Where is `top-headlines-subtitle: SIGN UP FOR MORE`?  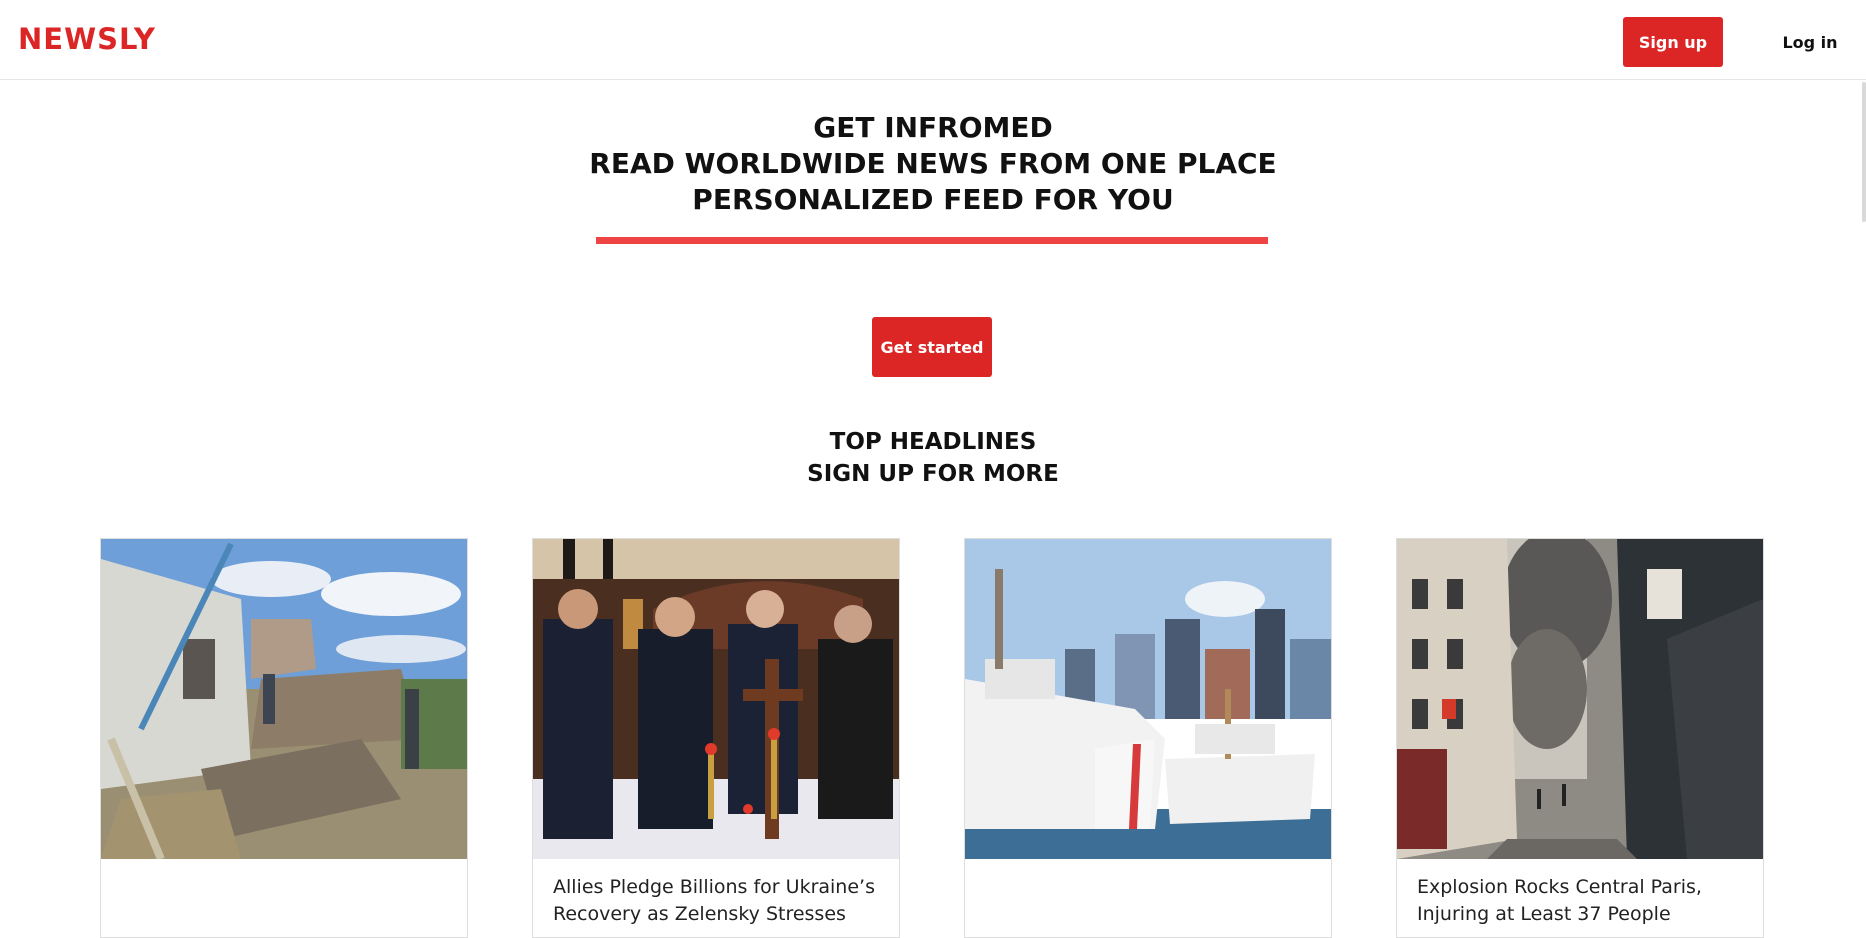 top-headlines-subtitle: SIGN UP FOR MORE is located at coordinates (933, 474).